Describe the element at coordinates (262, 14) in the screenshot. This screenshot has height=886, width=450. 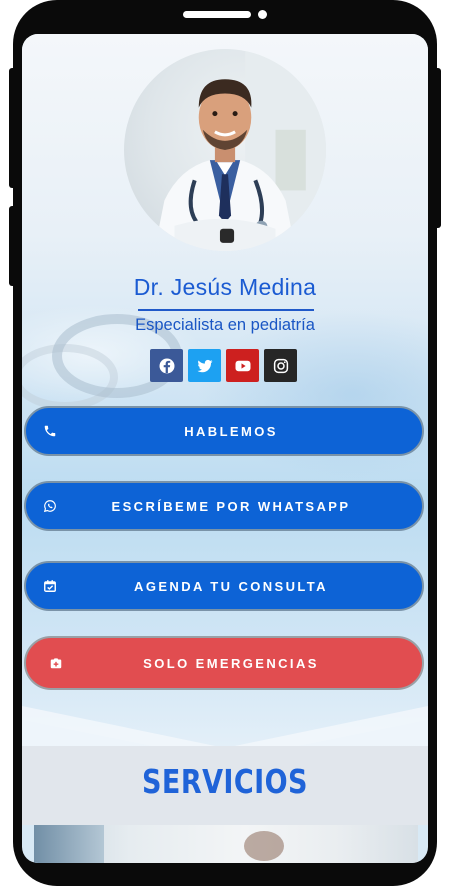
I see `phone-camera` at that location.